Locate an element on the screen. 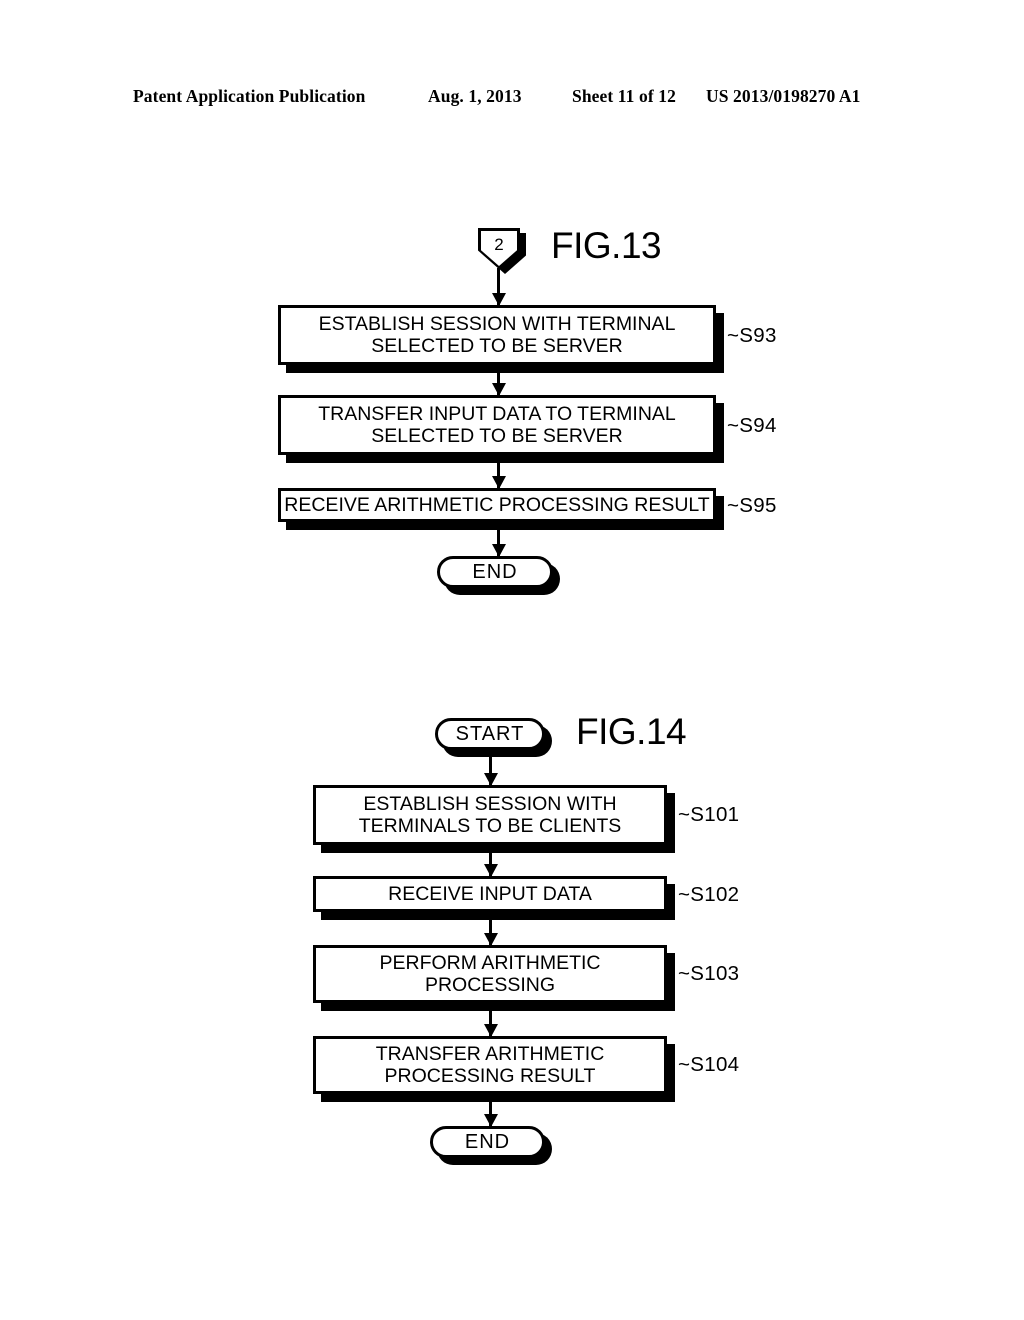  process-box-s101 is located at coordinates (490, 815).